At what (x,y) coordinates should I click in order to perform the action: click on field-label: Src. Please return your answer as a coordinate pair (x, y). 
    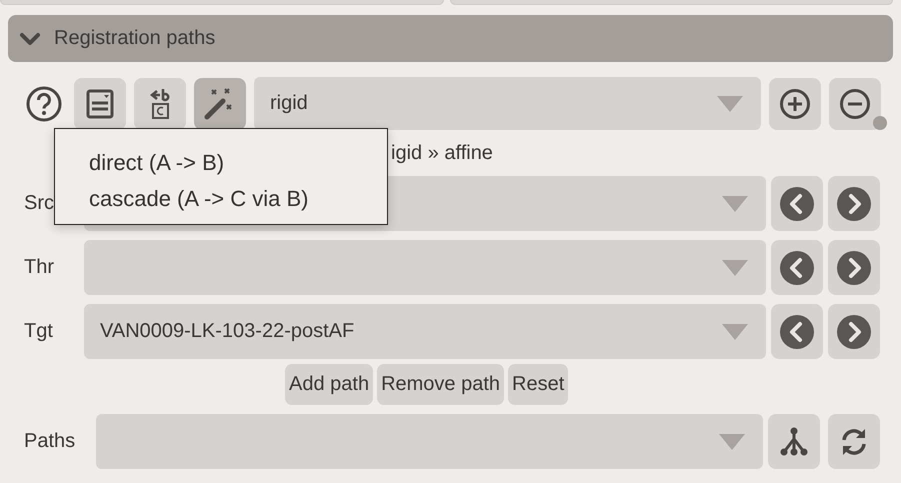
    Looking at the image, I should click on (39, 203).